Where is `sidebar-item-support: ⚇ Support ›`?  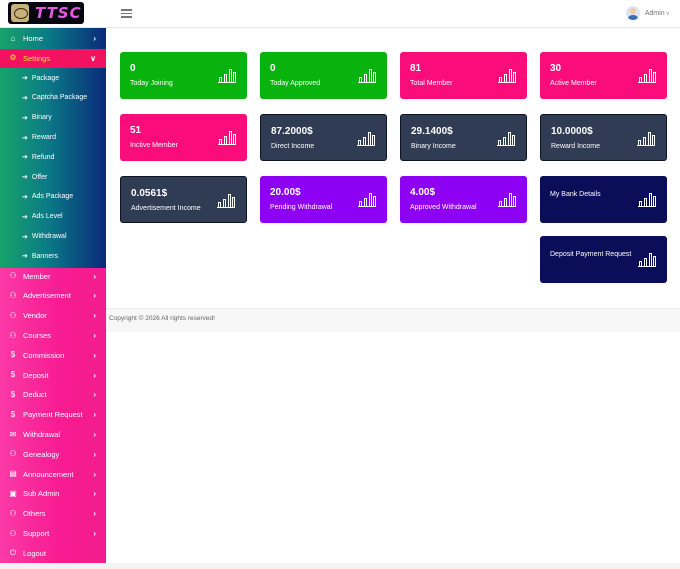
sidebar-item-support: ⚇ Support › is located at coordinates (53, 533).